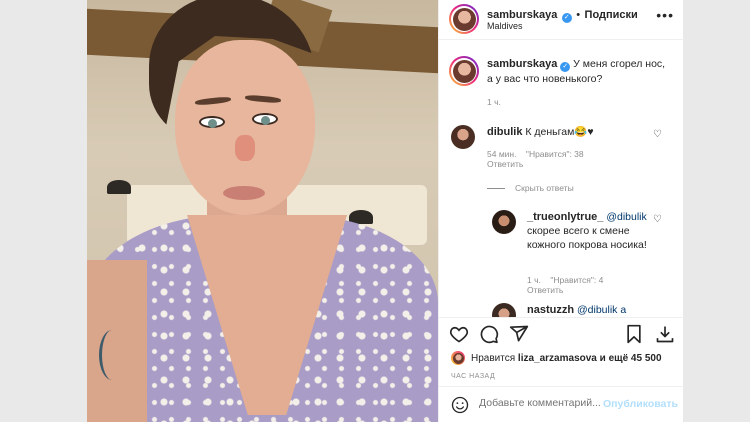 The image size is (750, 422). What do you see at coordinates (557, 358) in the screenshot?
I see `liker-username: liza_arzamasova` at bounding box center [557, 358].